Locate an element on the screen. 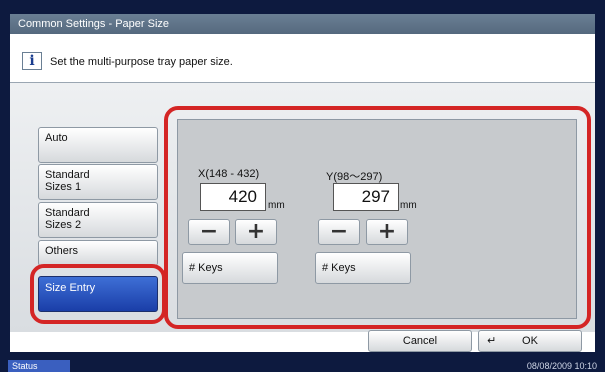 This screenshot has width=605, height=372. y-increase-button: + is located at coordinates (387, 232).